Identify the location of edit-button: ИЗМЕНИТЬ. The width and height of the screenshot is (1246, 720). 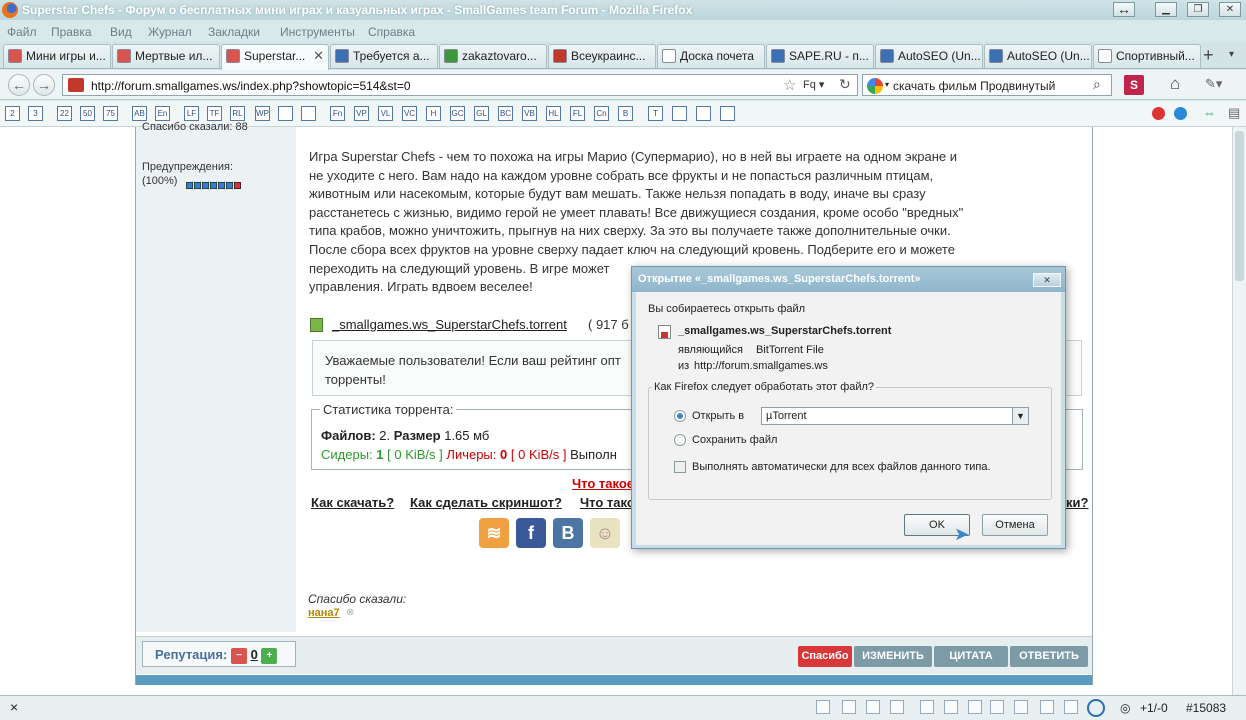
(893, 656).